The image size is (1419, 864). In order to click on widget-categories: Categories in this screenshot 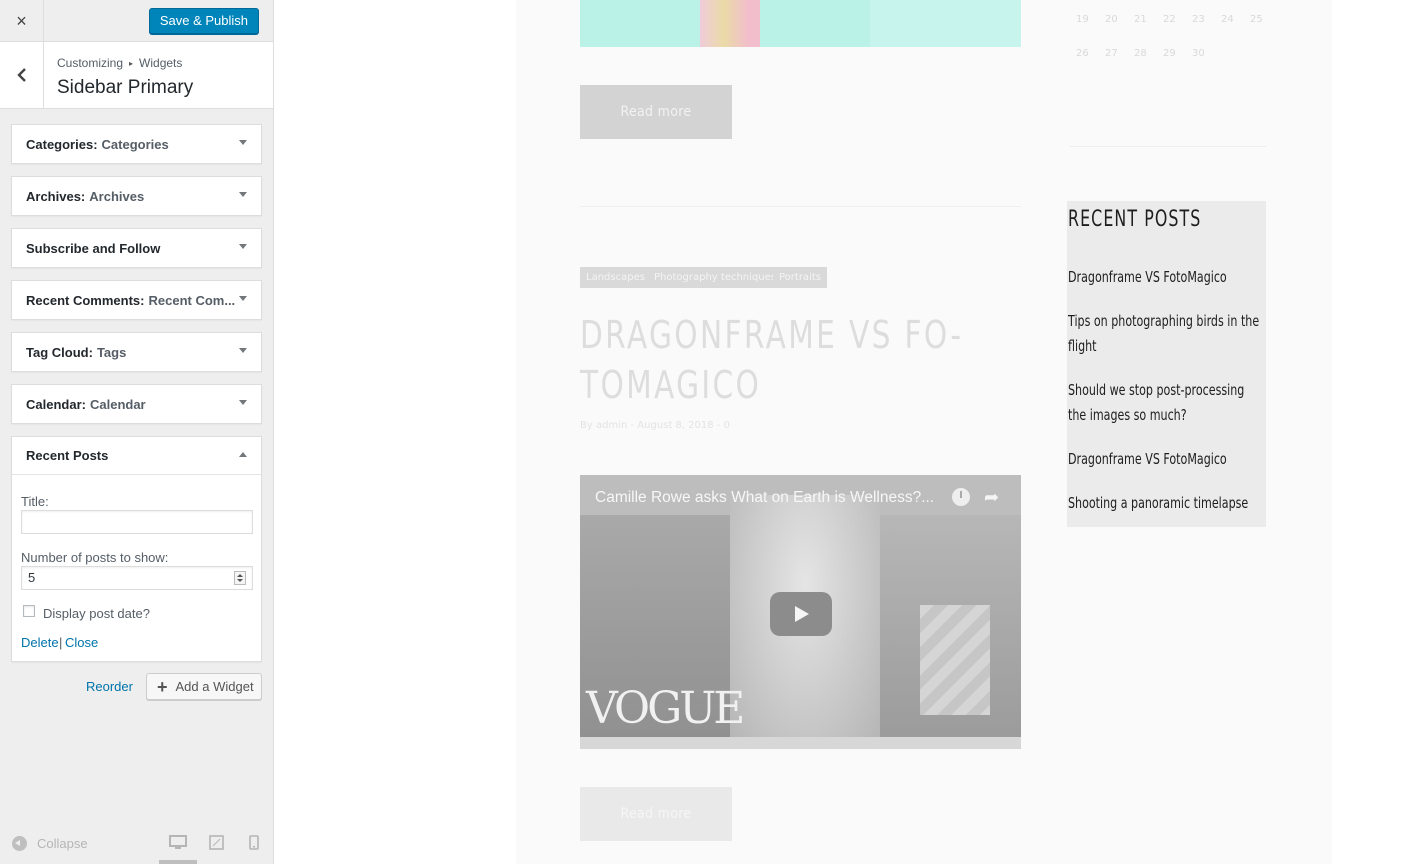, I will do `click(136, 144)`.